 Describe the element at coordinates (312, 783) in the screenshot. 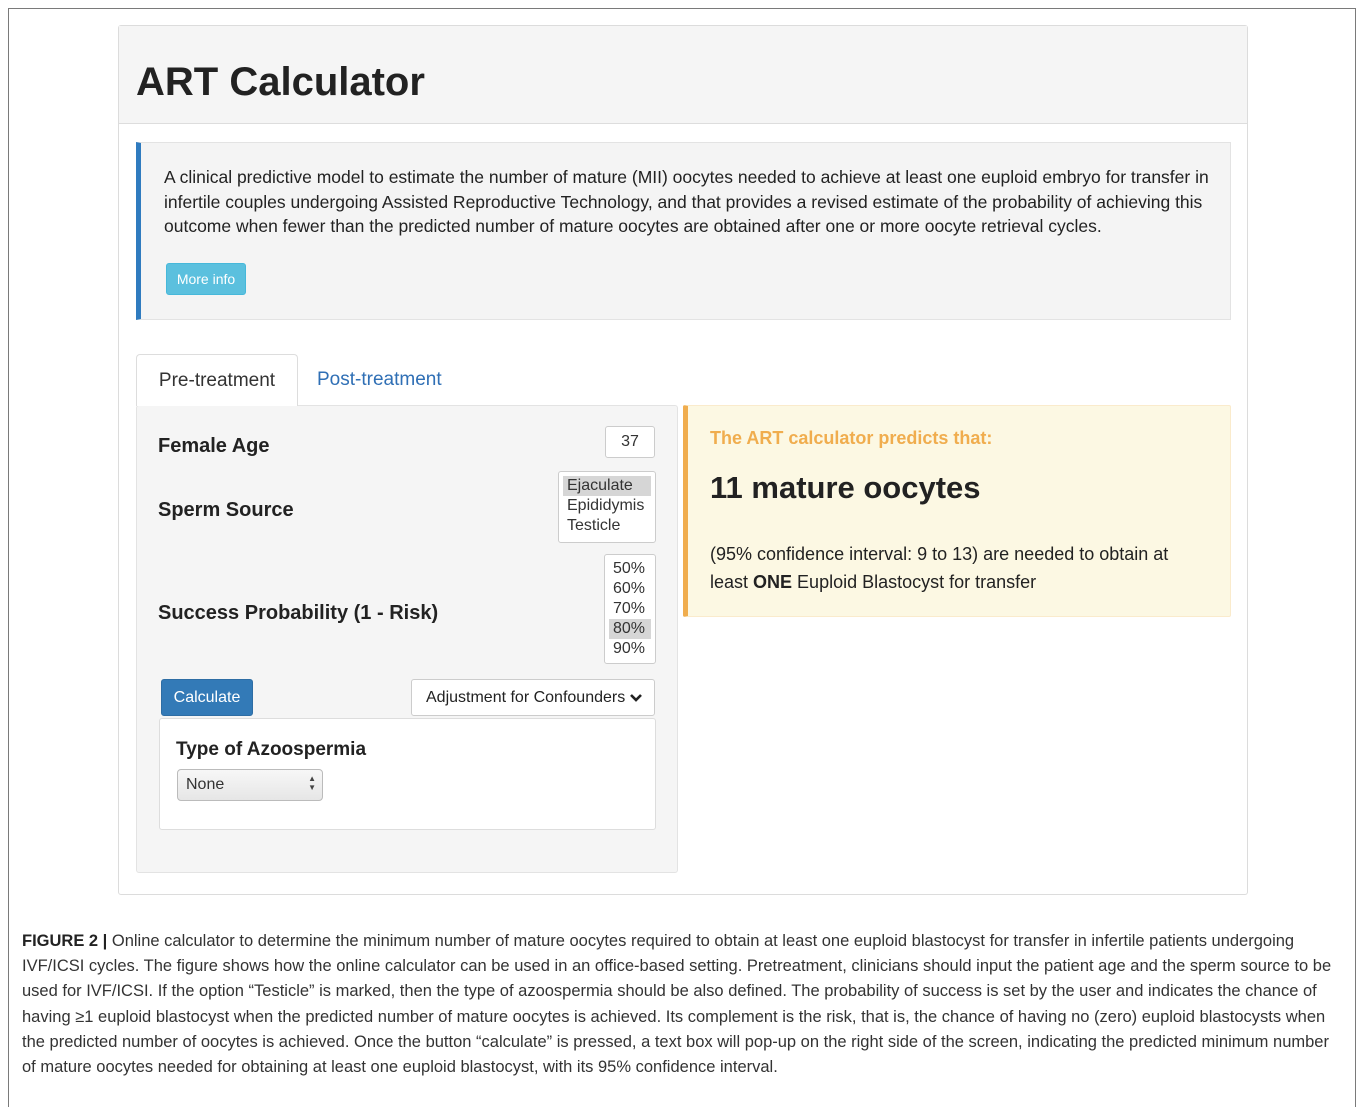

I see `select-arrows-icon: ▲ ▼` at that location.